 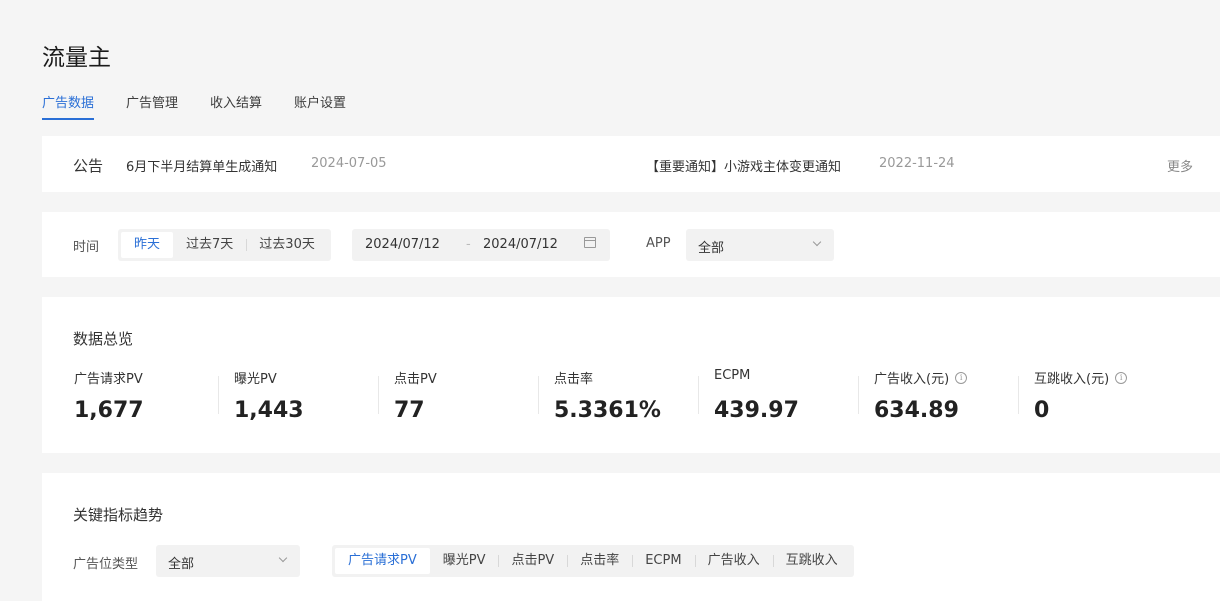 What do you see at coordinates (912, 379) in the screenshot?
I see `metric-label: 广告收入(元)` at bounding box center [912, 379].